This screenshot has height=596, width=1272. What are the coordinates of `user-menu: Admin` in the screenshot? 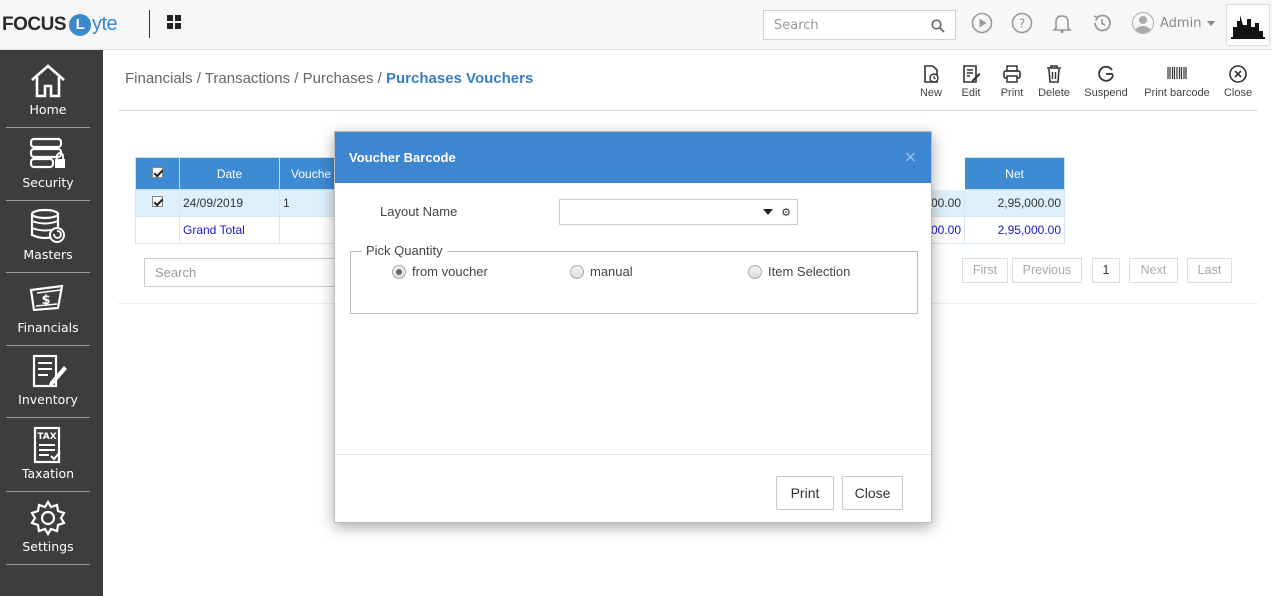 It's located at (1174, 23).